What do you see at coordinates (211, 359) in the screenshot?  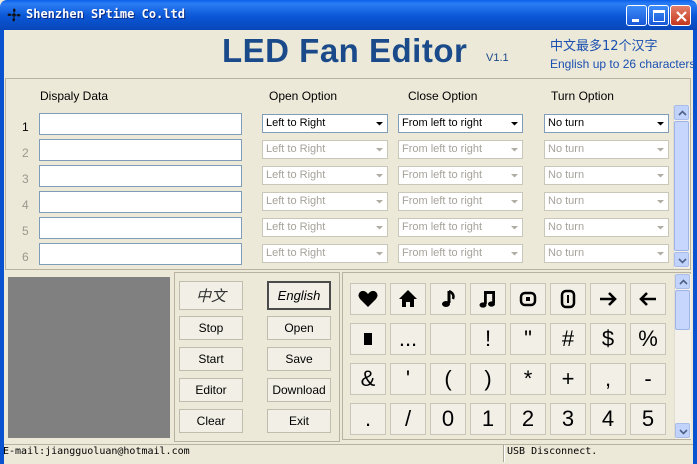 I see `start-button: Start` at bounding box center [211, 359].